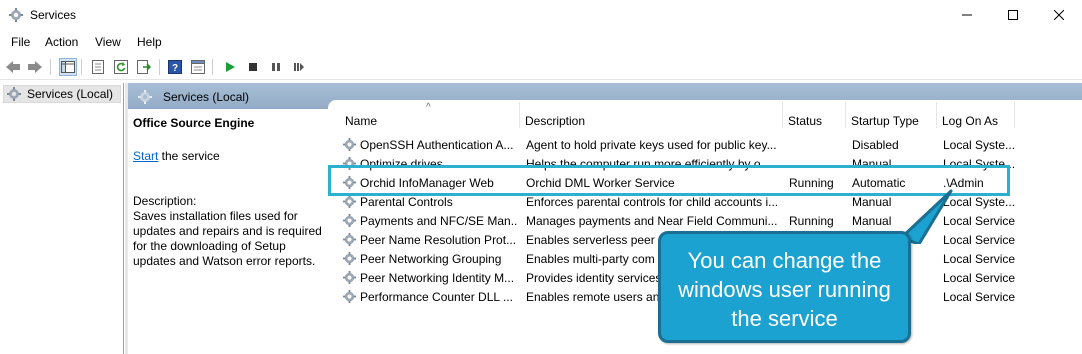  I want to click on stop-service-button, so click(253, 67).